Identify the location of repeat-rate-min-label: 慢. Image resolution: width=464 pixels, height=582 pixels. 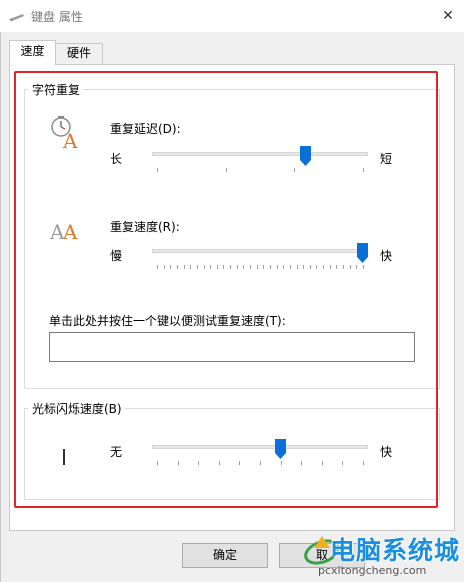
(116, 256).